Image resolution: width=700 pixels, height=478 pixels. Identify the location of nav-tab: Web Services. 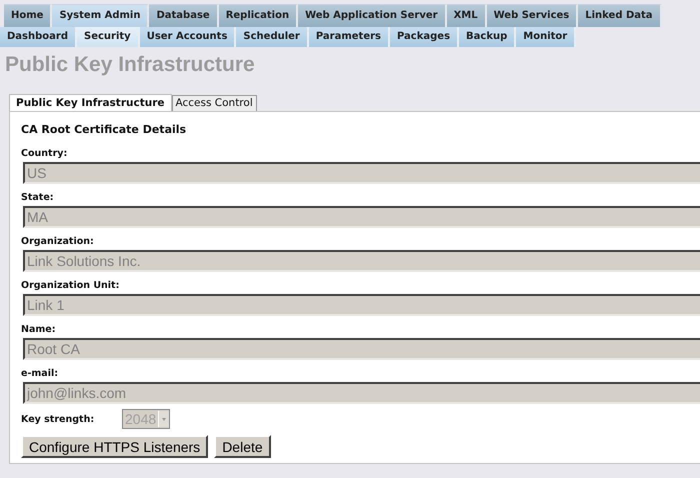
(532, 15).